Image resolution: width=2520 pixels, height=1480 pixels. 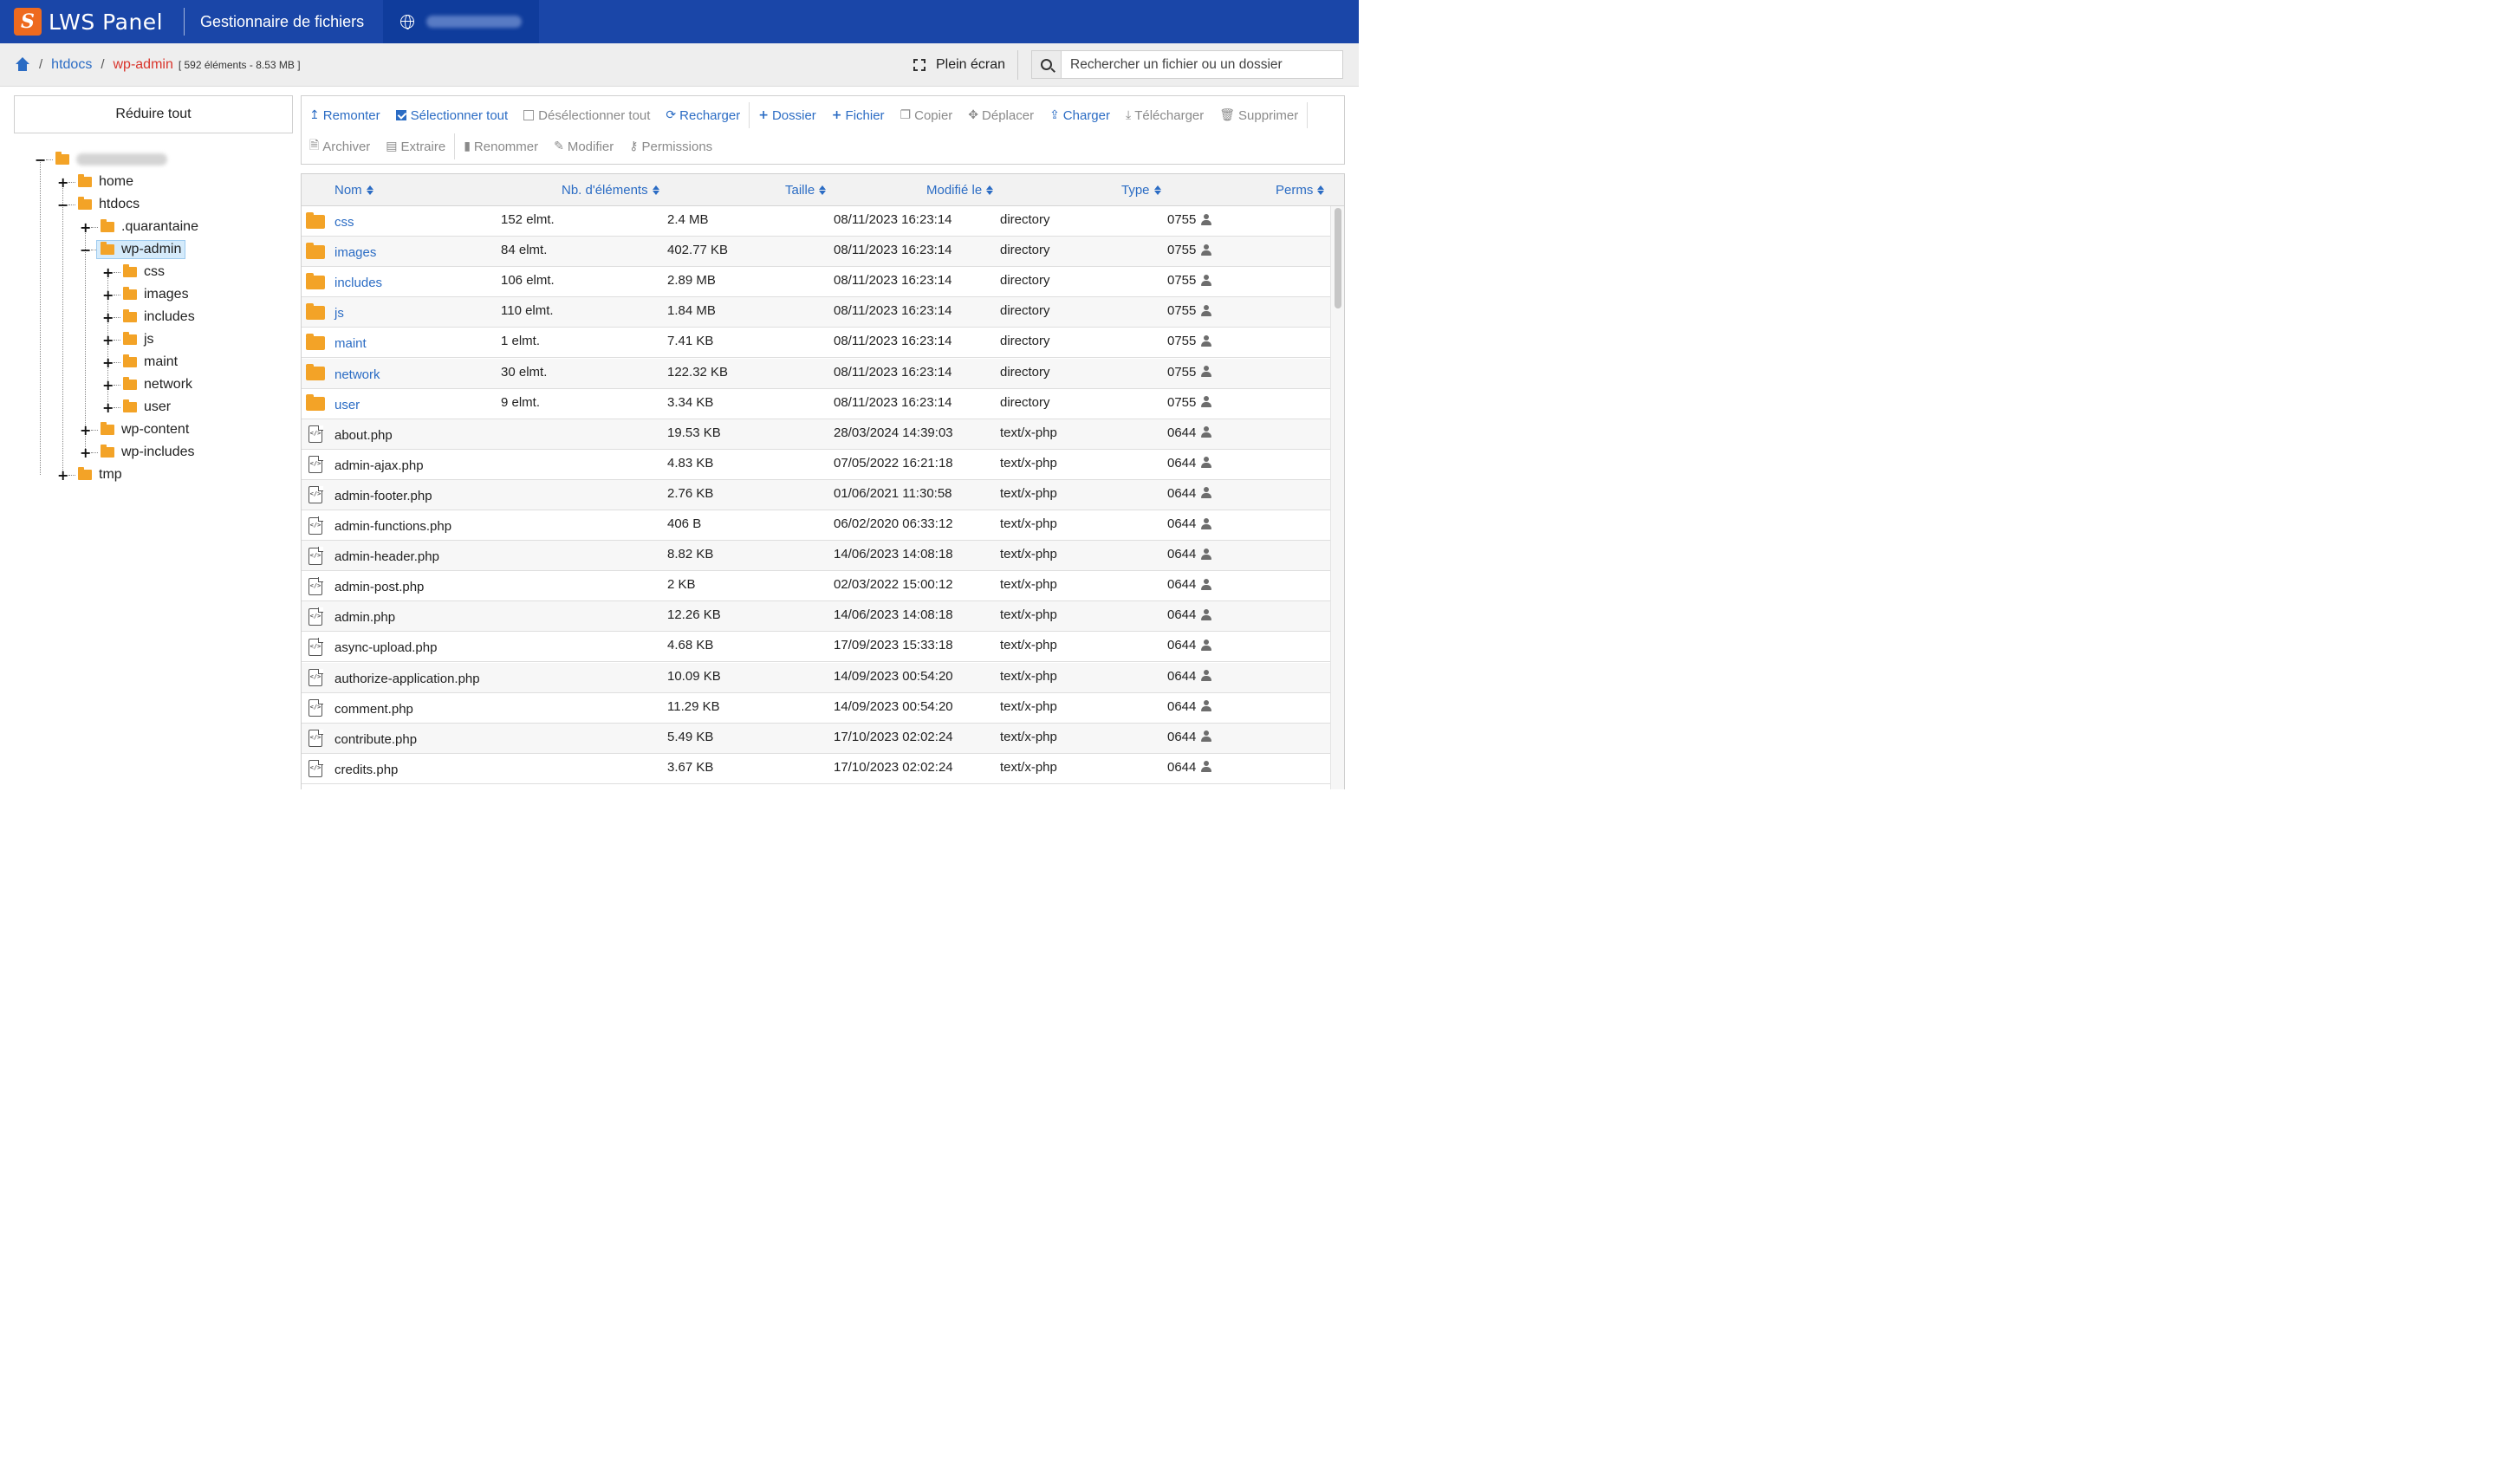 I want to click on move-button: ✥ Déplacer, so click(x=1001, y=115).